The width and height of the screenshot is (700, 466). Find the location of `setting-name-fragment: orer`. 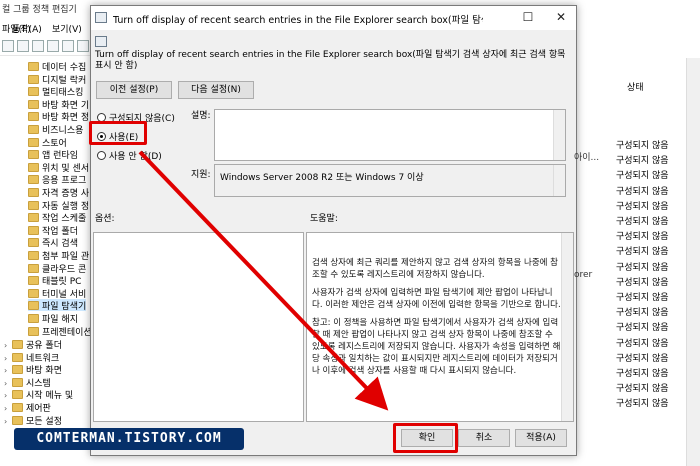

setting-name-fragment: orer is located at coordinates (583, 275).